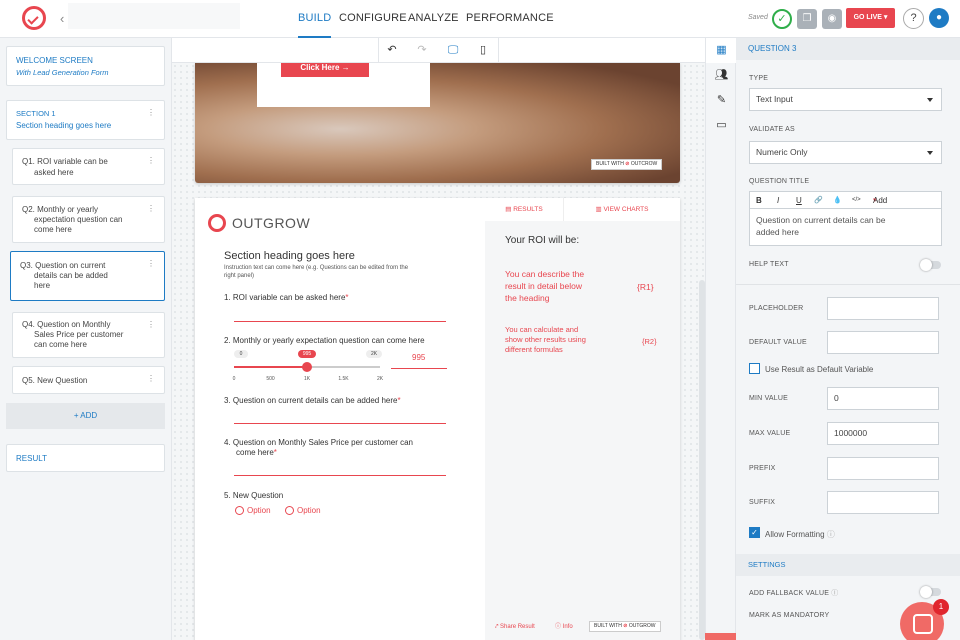 The height and width of the screenshot is (640, 960). Describe the element at coordinates (883, 468) in the screenshot. I see `prefix-input` at that location.